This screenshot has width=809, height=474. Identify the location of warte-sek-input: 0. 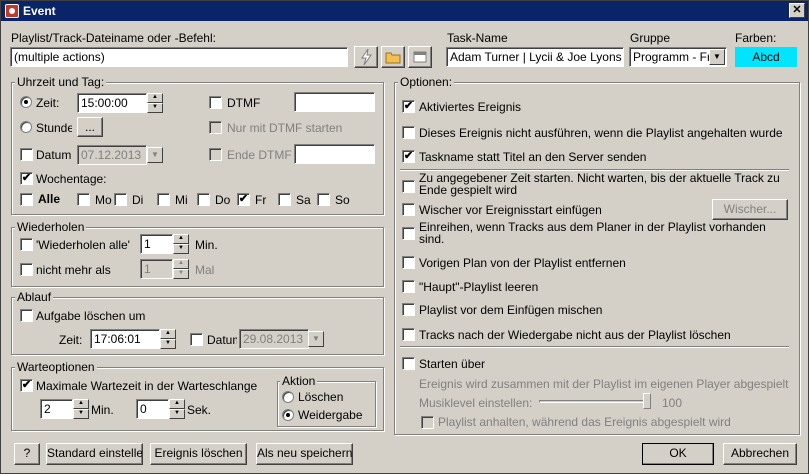
(152, 409).